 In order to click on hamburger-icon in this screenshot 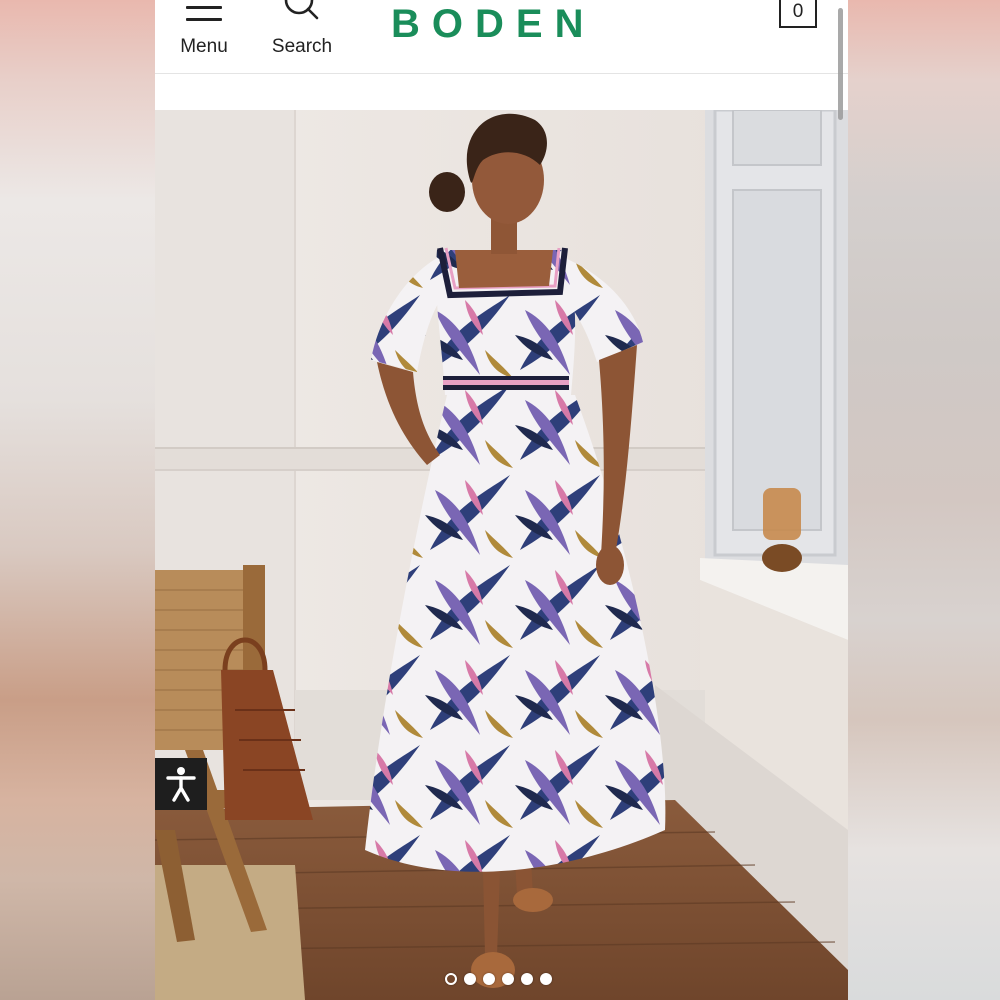, I will do `click(204, 14)`.